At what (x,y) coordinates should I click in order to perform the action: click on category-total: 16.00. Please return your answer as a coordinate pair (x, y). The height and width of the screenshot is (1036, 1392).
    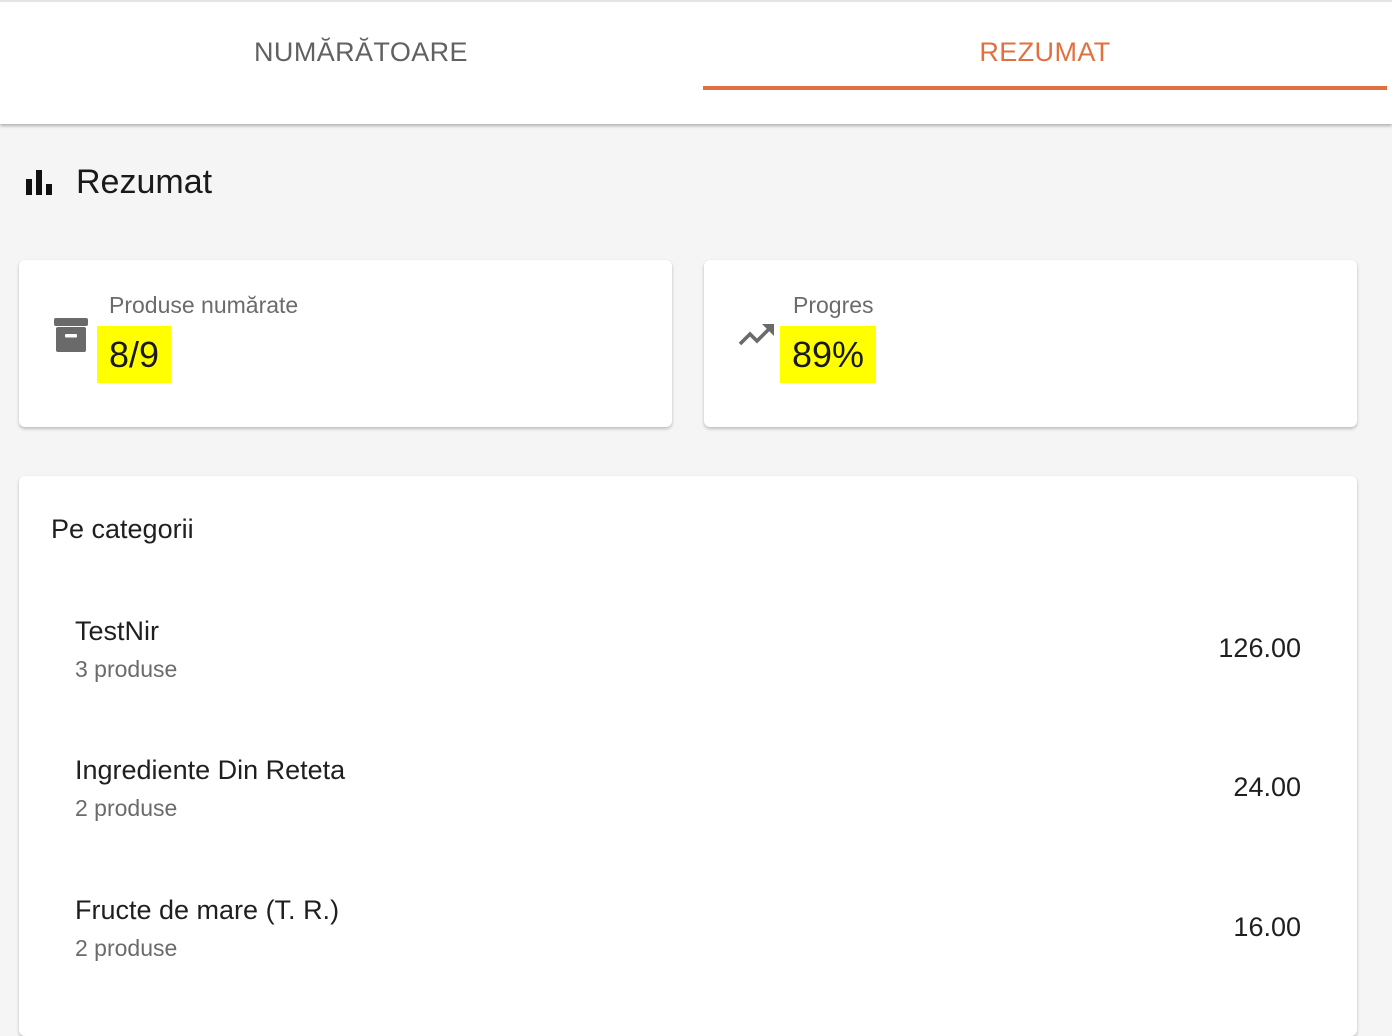
    Looking at the image, I should click on (1267, 927).